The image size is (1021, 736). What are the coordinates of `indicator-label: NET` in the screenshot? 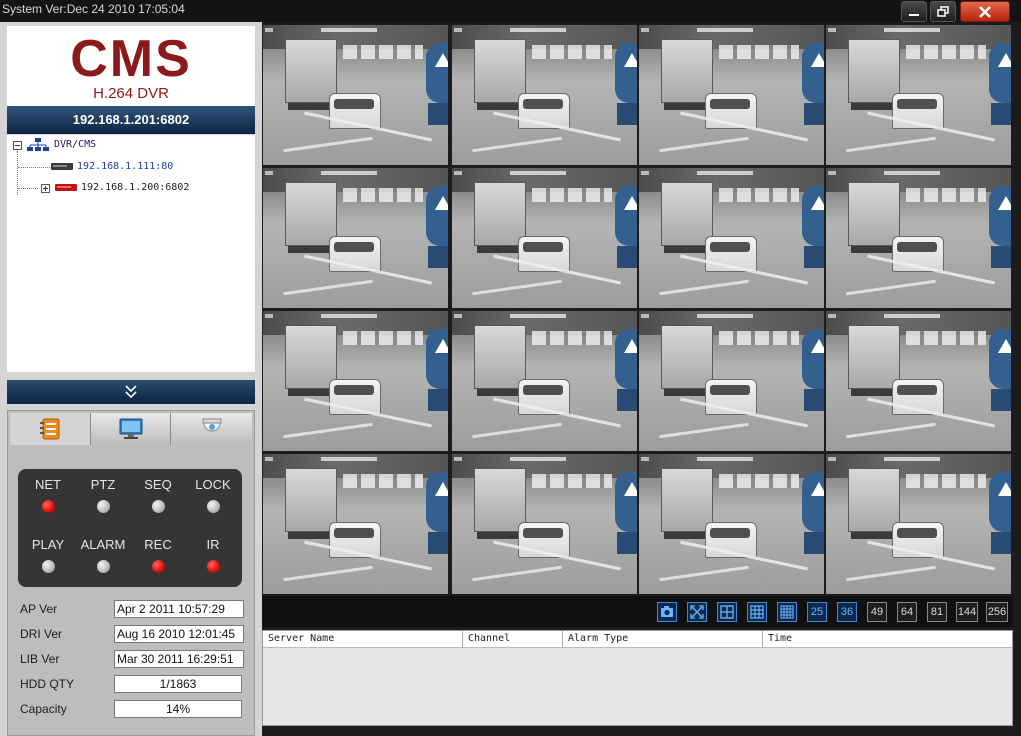 It's located at (48, 484).